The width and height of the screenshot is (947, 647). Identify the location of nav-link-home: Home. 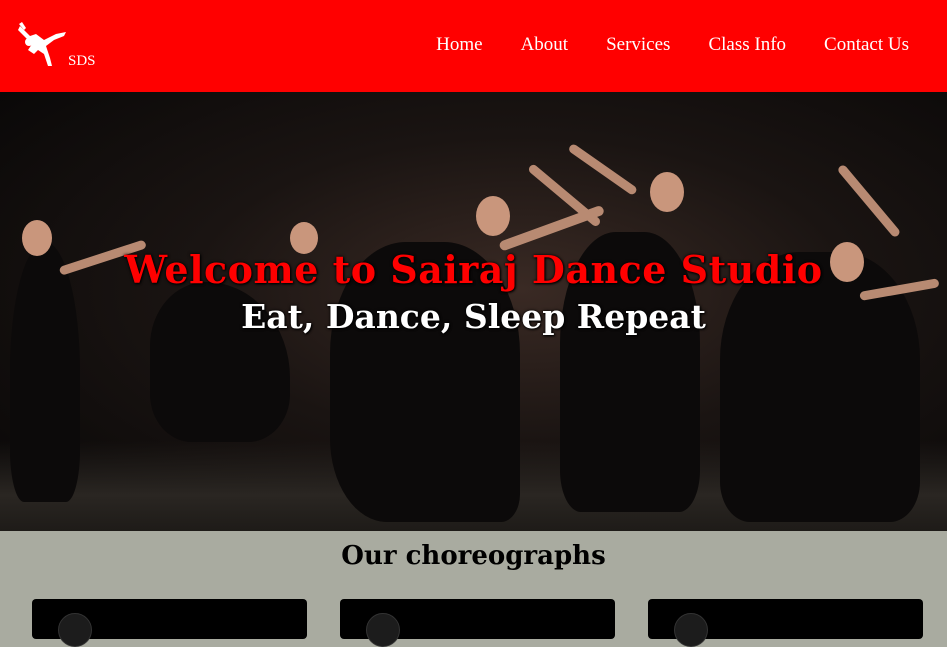
(459, 45).